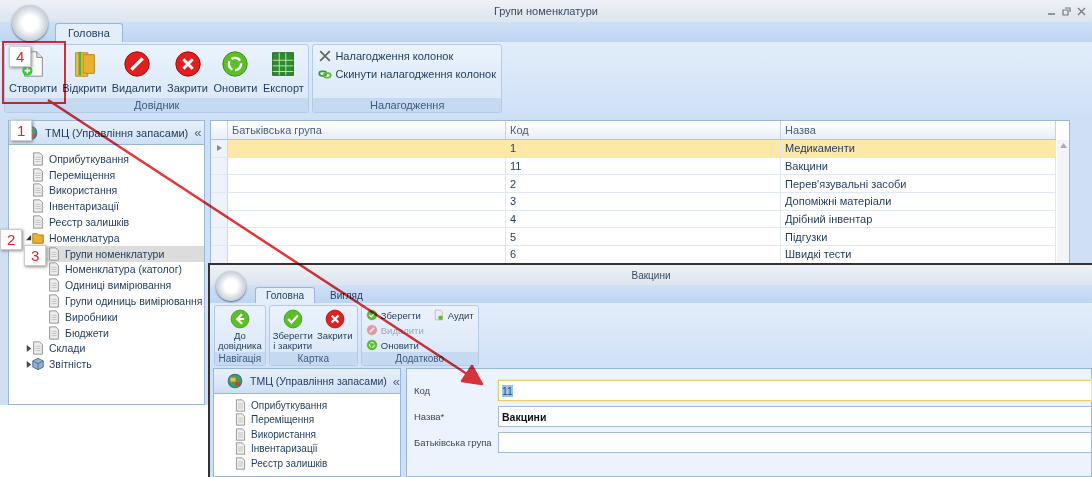 The height and width of the screenshot is (477, 1092). What do you see at coordinates (407, 105) in the screenshot?
I see `group-label: Налагодження` at bounding box center [407, 105].